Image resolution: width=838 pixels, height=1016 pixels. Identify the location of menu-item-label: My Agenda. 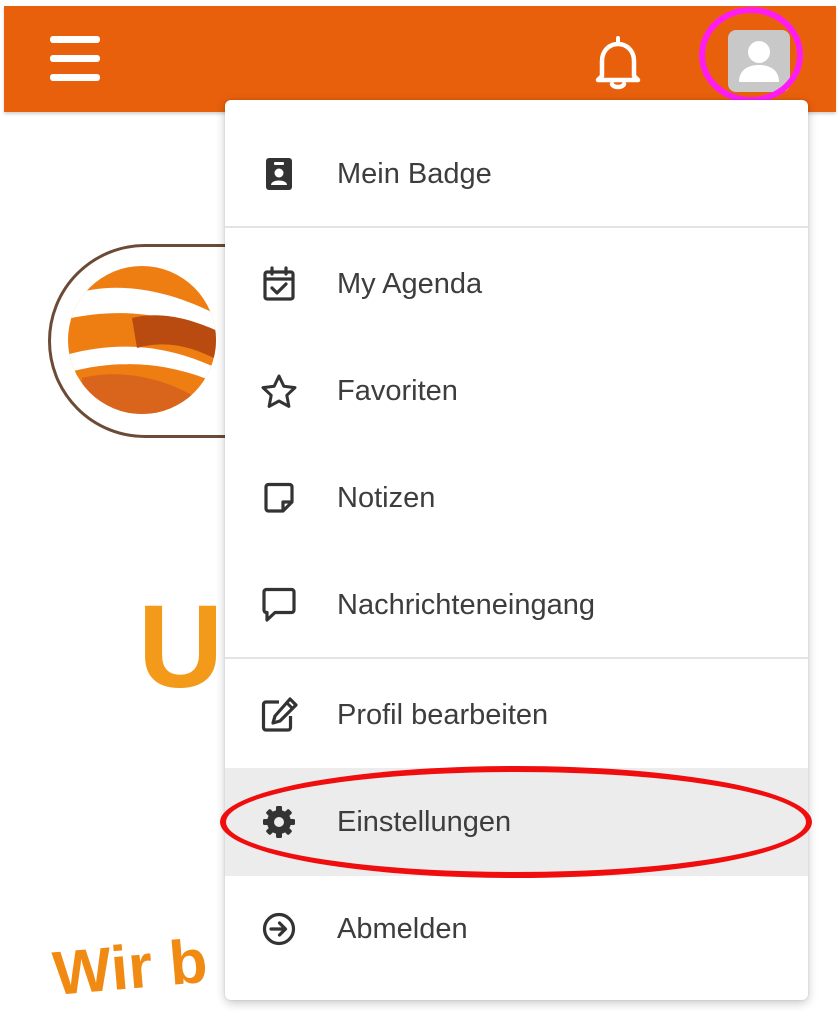
(410, 283).